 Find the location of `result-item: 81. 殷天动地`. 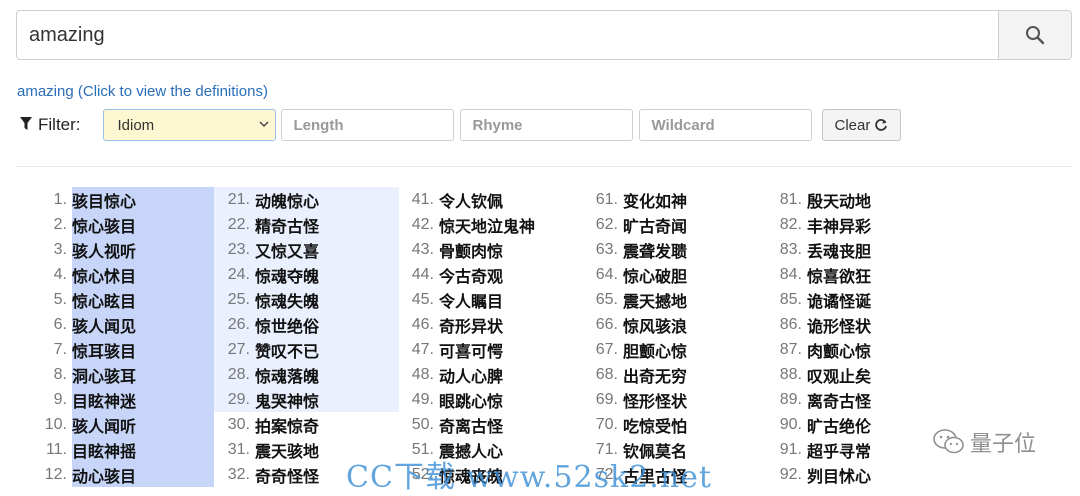

result-item: 81. 殷天动地 is located at coordinates (816, 199).